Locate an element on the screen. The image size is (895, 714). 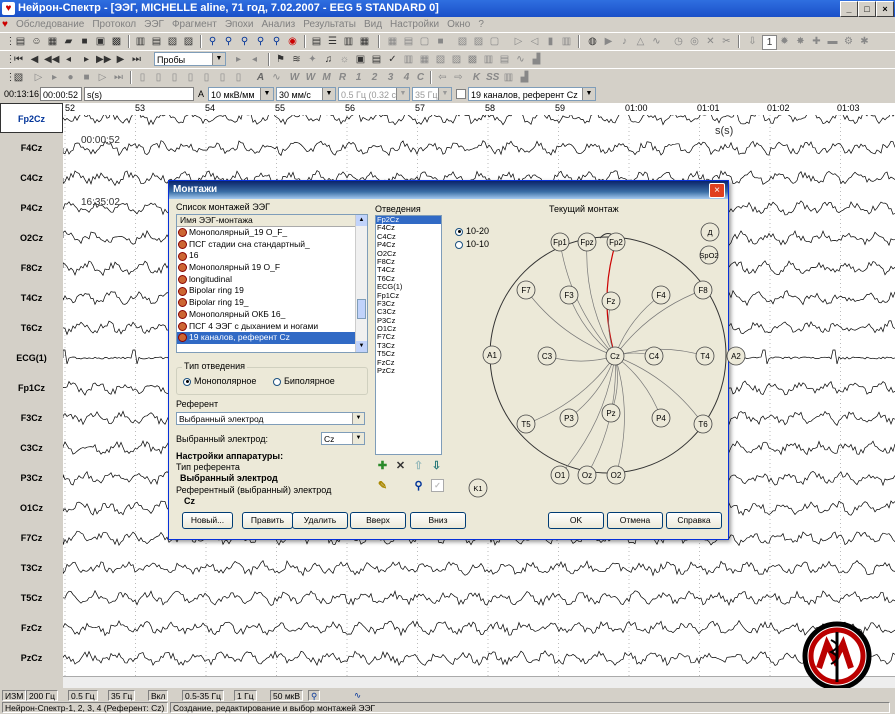
event-edit-icon: ▧ is located at coordinates (440, 59).